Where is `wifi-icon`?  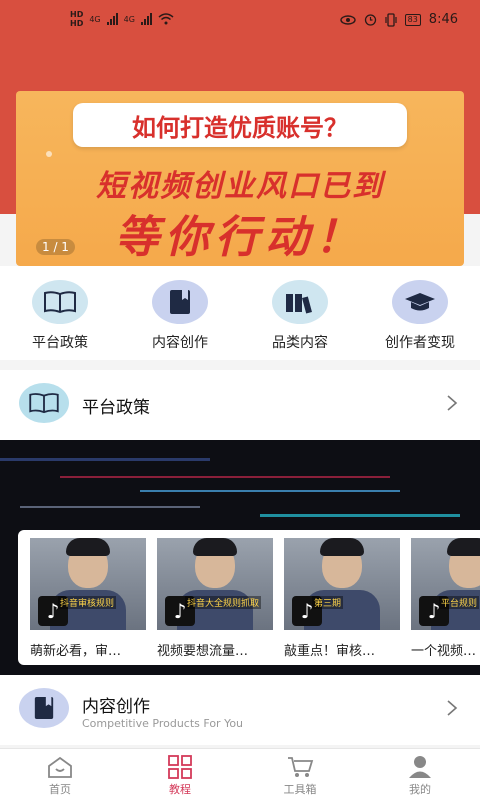 wifi-icon is located at coordinates (166, 19).